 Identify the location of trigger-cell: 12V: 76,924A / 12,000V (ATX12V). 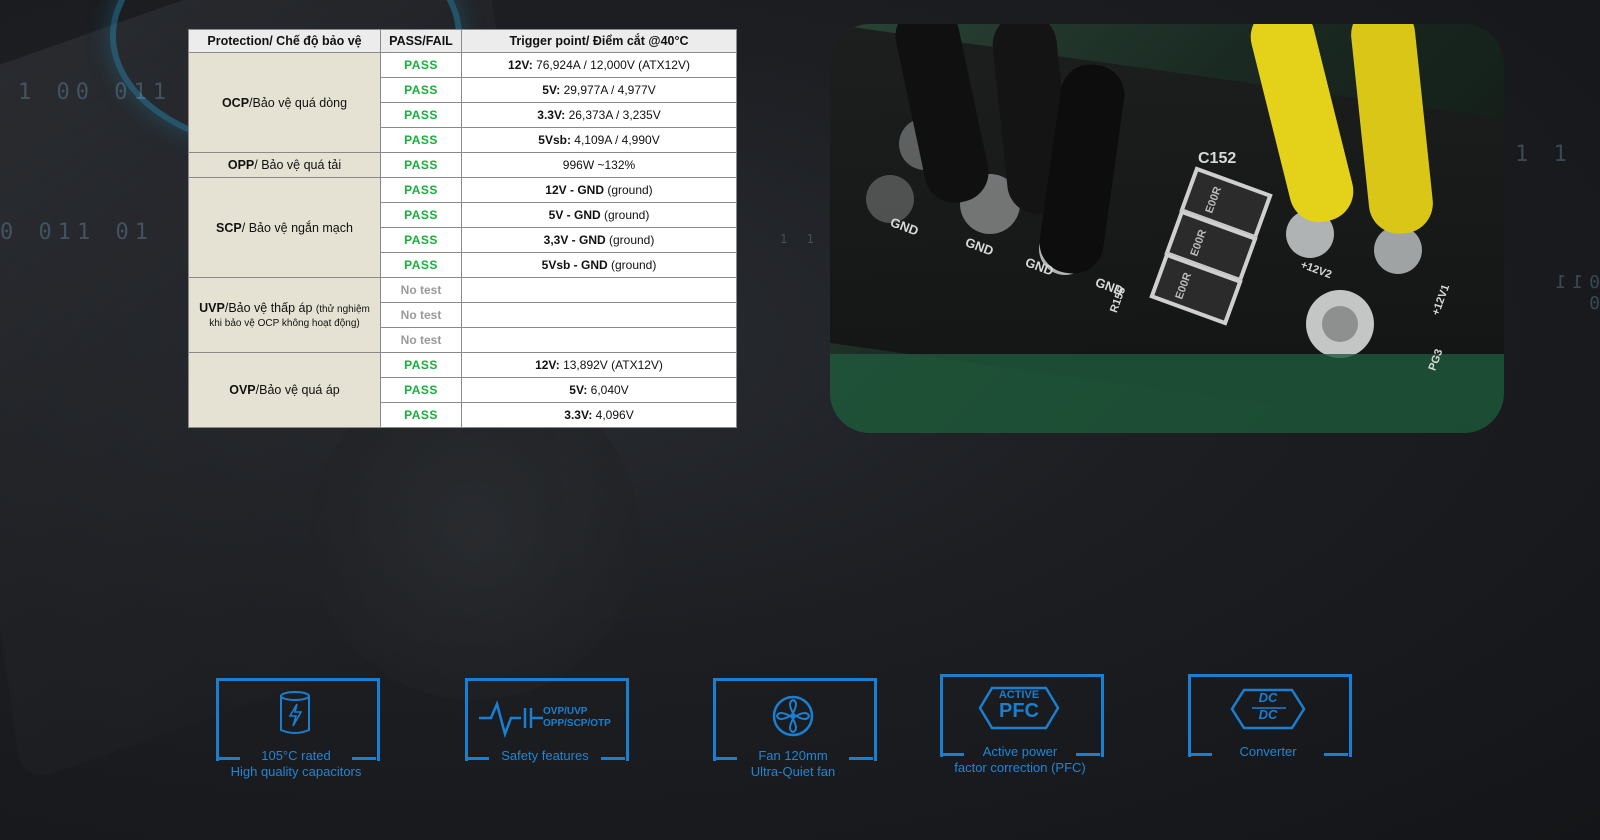
(599, 65).